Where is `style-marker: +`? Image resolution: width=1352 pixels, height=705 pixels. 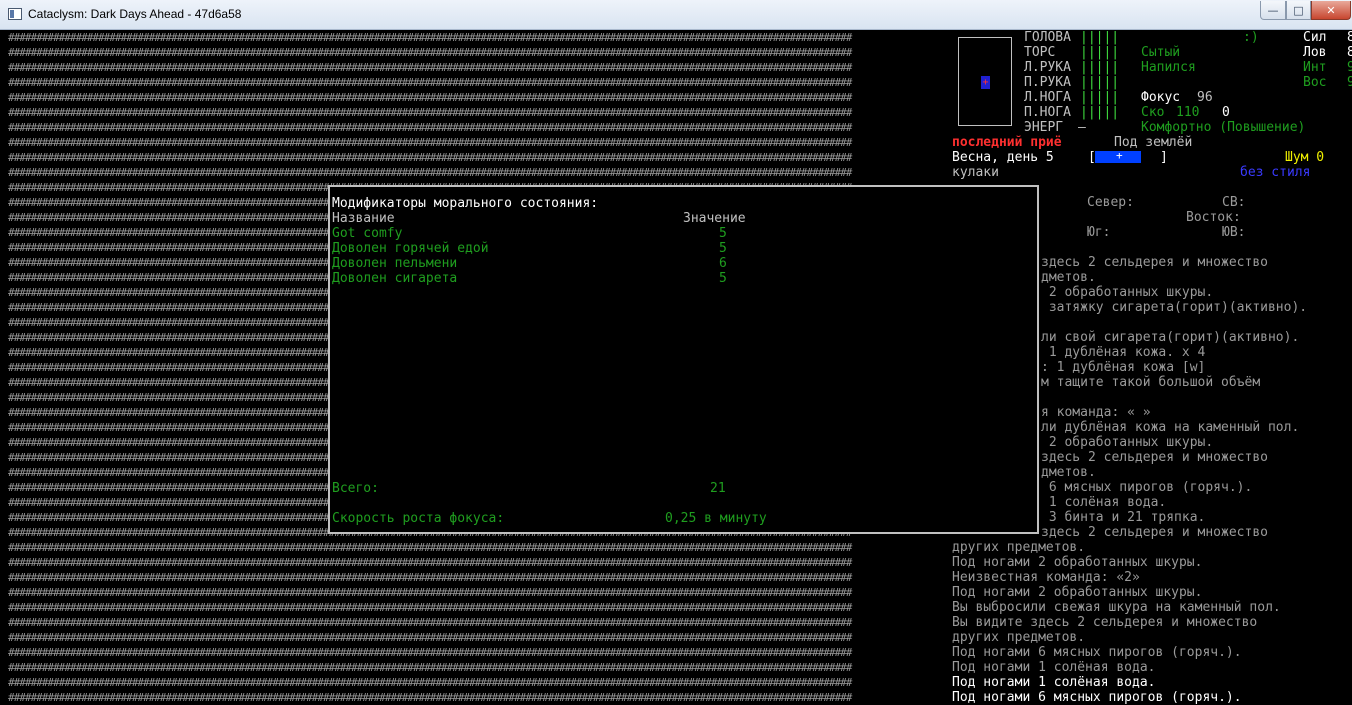 style-marker: + is located at coordinates (1119, 155).